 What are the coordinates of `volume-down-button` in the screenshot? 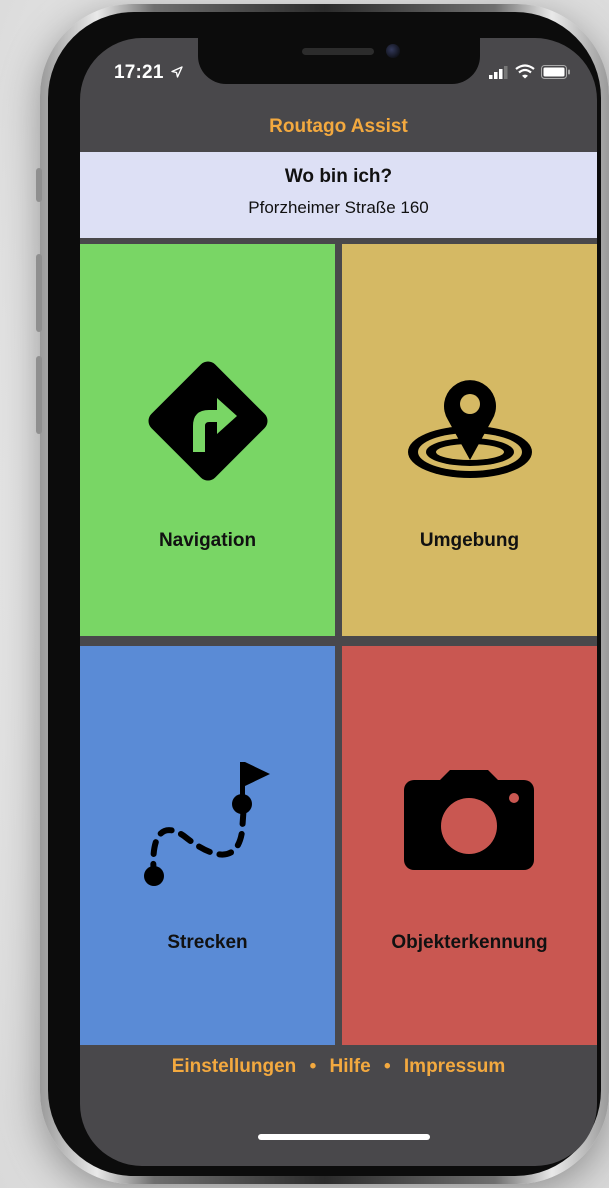 It's located at (39, 395).